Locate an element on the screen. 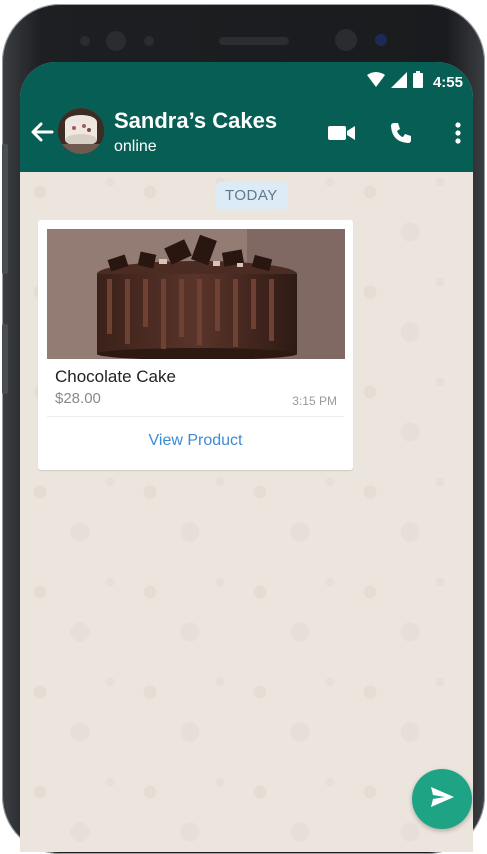  light-sensor is located at coordinates (149, 41).